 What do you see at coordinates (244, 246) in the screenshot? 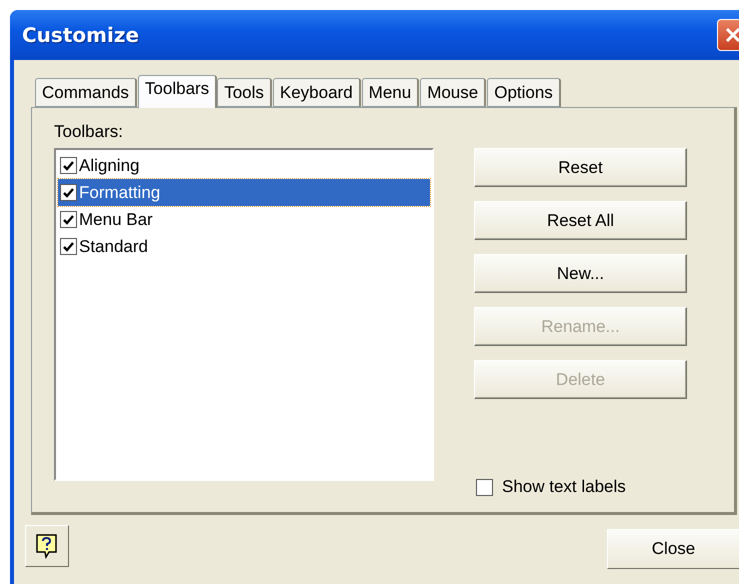
I see `toolbar-item: Standard` at bounding box center [244, 246].